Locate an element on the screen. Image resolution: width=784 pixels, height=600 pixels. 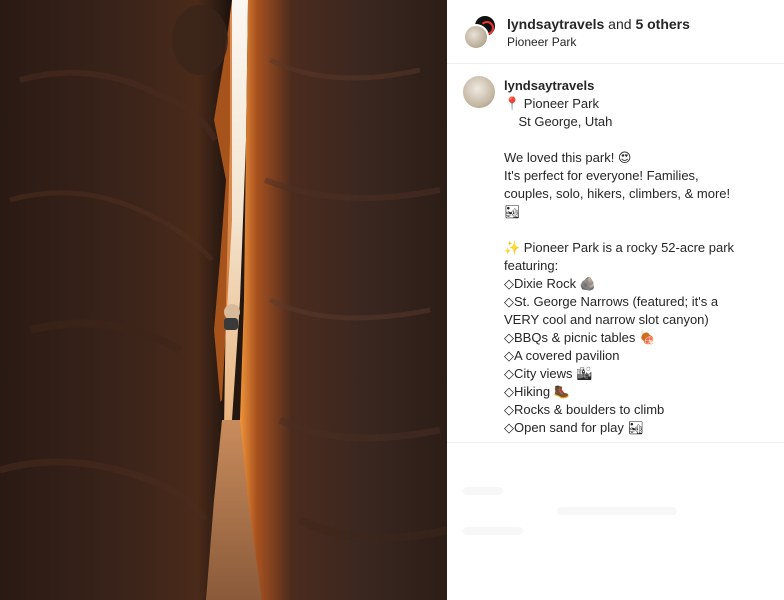
header-username-link: lyndsaytravels is located at coordinates (555, 24).